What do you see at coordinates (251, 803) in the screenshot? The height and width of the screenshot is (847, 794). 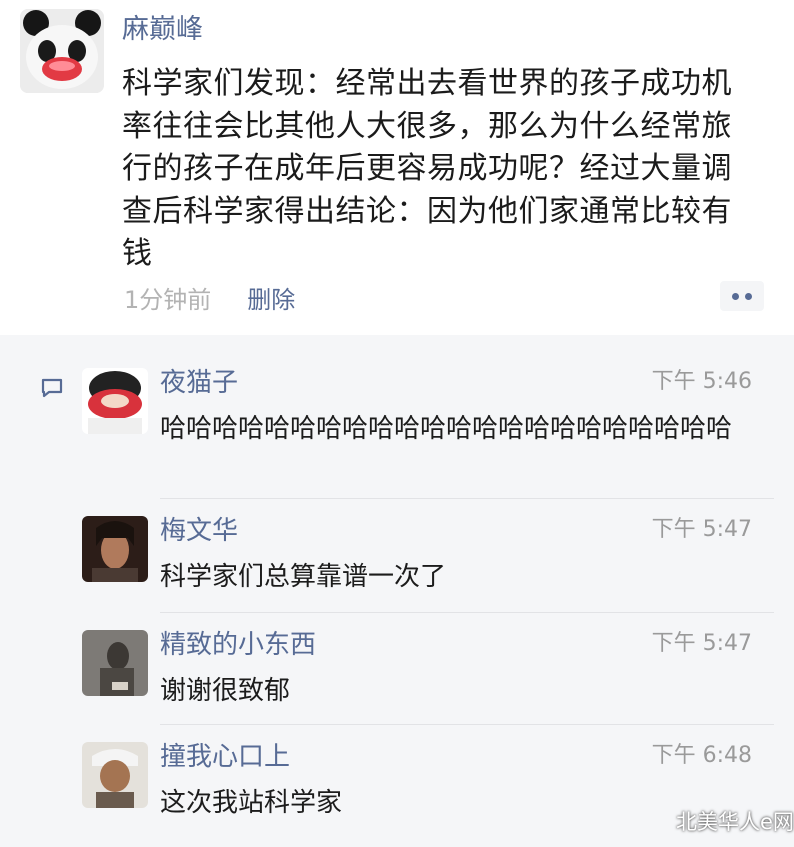 I see `comment-text: 这次我站科学家` at bounding box center [251, 803].